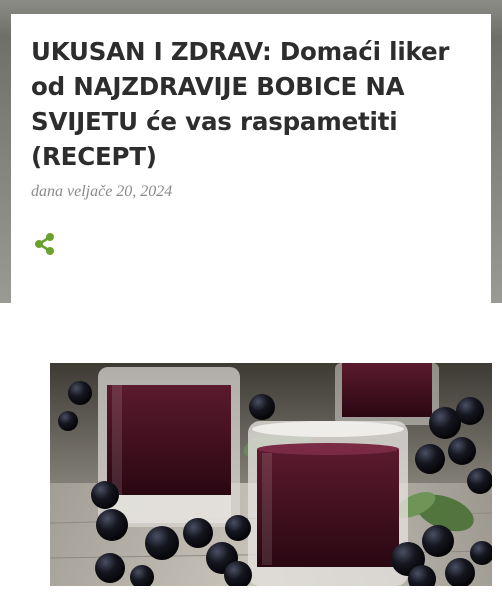 Image resolution: width=502 pixels, height=600 pixels. I want to click on share-icon, so click(45, 244).